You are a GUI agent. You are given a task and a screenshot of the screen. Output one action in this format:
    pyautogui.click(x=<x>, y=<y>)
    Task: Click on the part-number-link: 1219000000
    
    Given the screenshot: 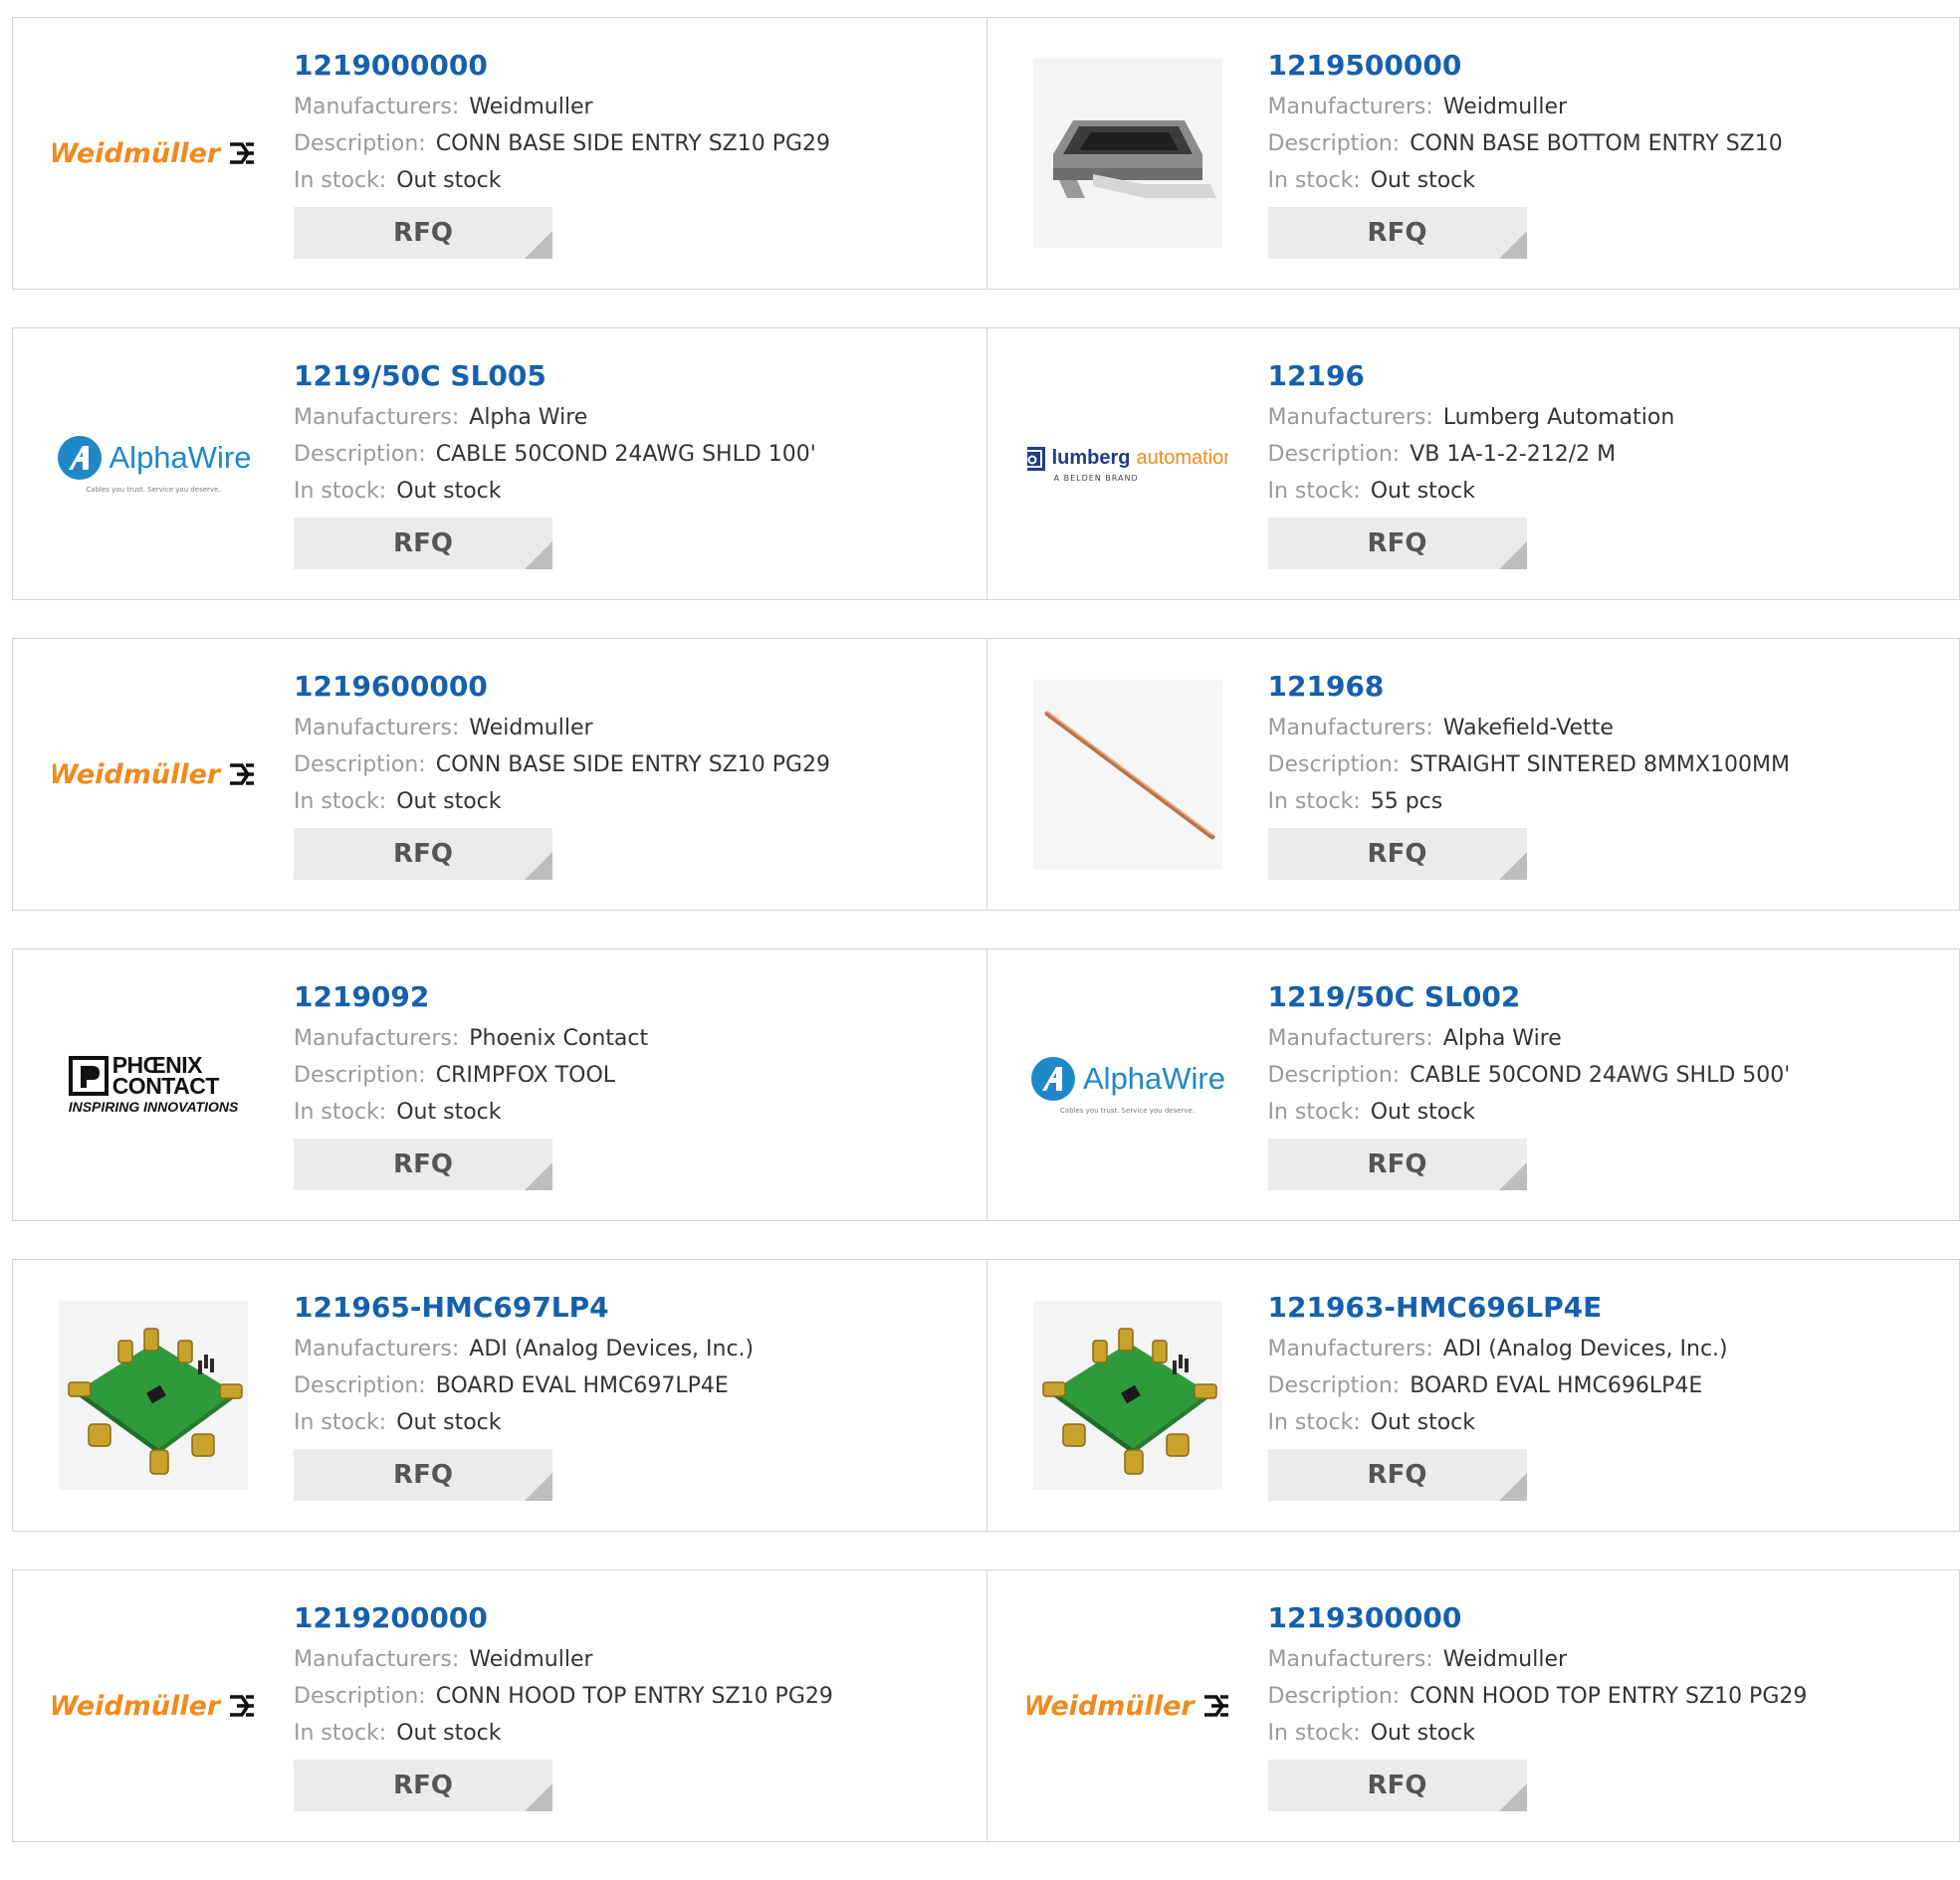 What is the action you would take?
    pyautogui.click(x=562, y=66)
    